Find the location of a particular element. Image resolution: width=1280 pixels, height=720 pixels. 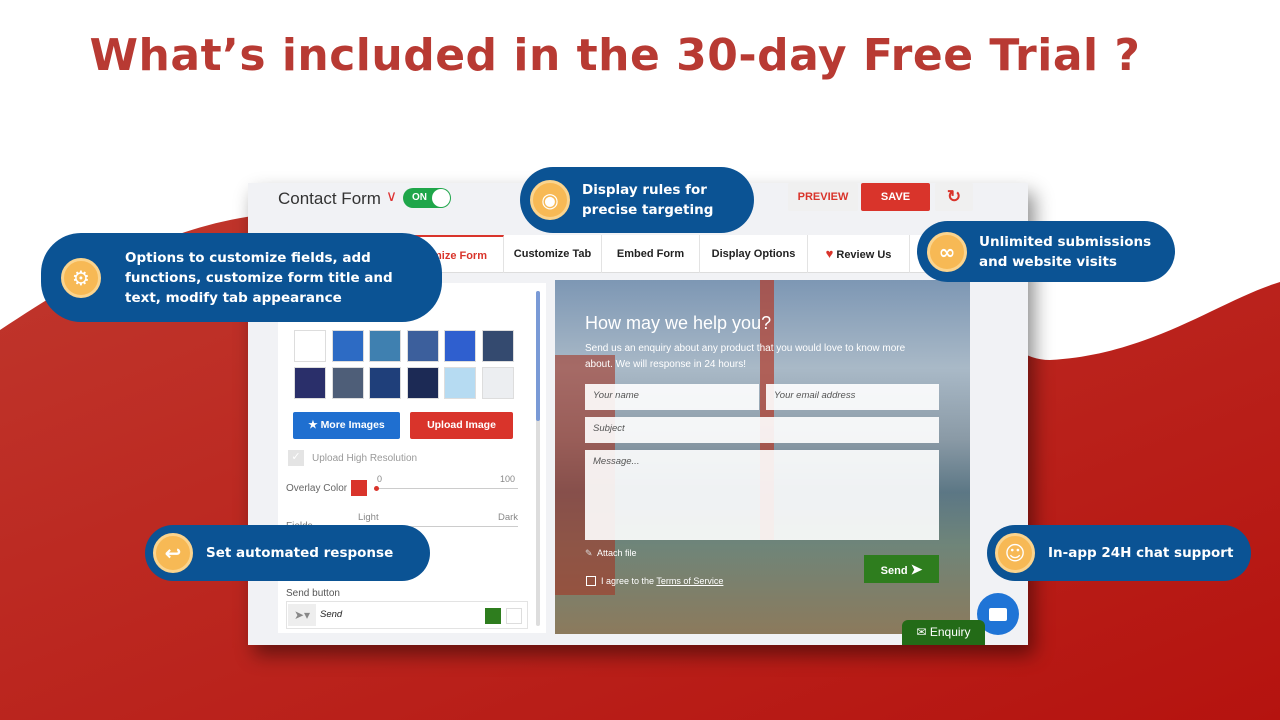

high-res-checkbox: ✓ is located at coordinates (296, 458).